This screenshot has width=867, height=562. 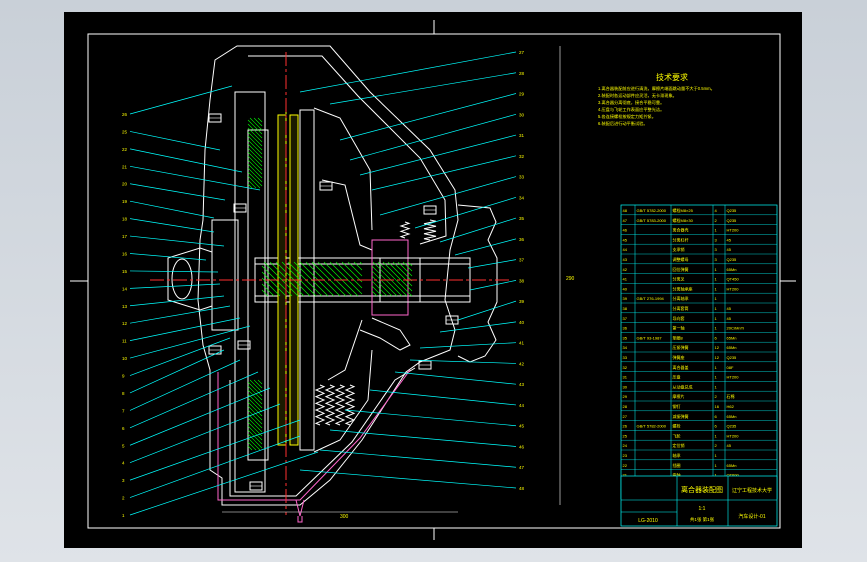 What do you see at coordinates (125, 131) in the screenshot?
I see `part-balloon: 25` at bounding box center [125, 131].